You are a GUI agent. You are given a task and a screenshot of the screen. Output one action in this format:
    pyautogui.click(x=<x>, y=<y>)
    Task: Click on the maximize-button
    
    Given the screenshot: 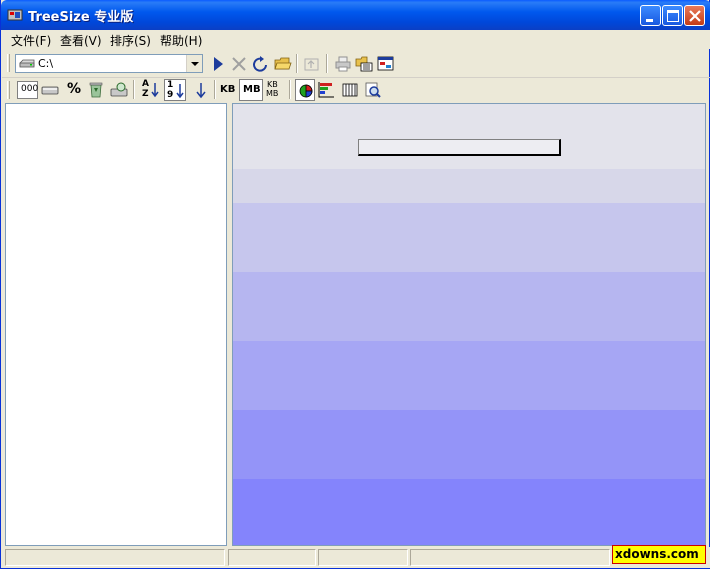 What is the action you would take?
    pyautogui.click(x=672, y=15)
    